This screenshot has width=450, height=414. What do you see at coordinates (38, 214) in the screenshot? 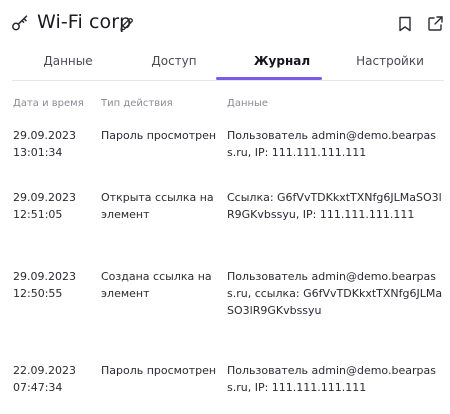
I see `row-time: 12:51:05` at bounding box center [38, 214].